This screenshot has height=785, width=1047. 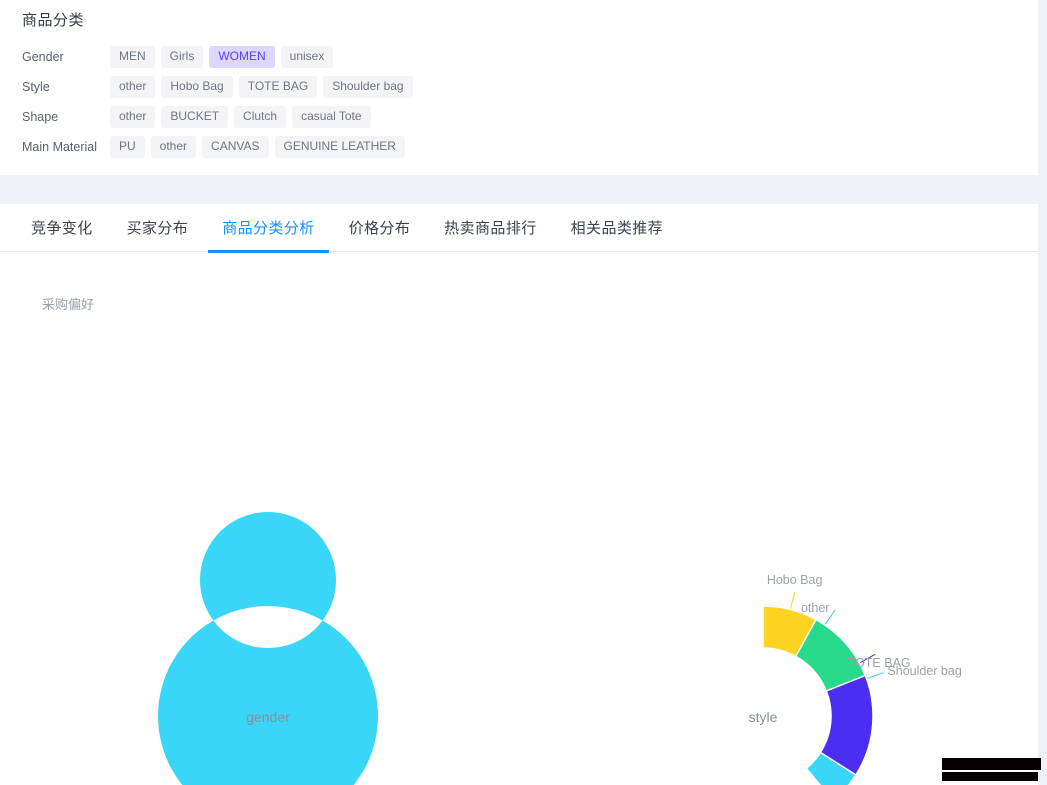 What do you see at coordinates (278, 87) in the screenshot?
I see `filter-tag-tote-bag: TOTE BAG` at bounding box center [278, 87].